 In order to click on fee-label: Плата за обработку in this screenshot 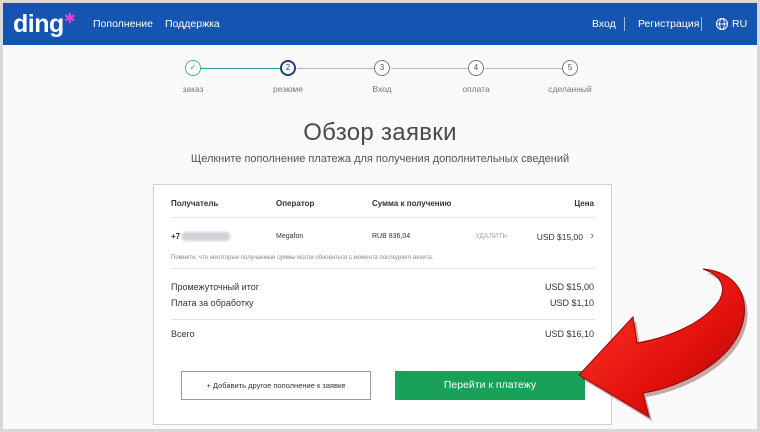, I will do `click(212, 303)`.